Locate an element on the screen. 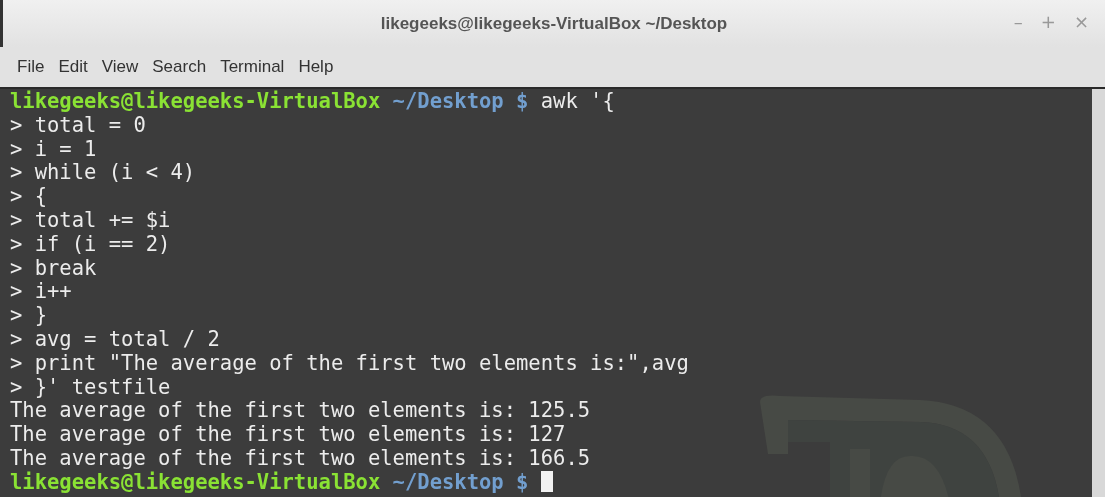 This screenshot has width=1105, height=497. output-line: > total += $i is located at coordinates (91, 221).